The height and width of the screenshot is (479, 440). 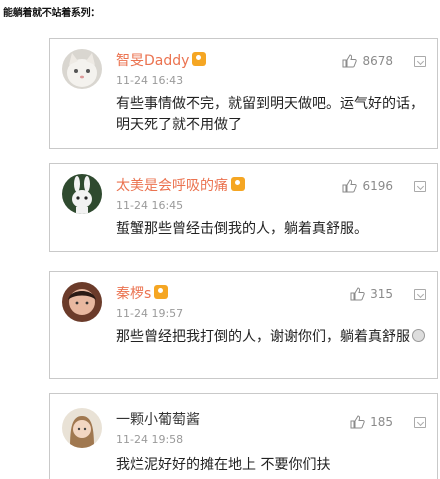 I want to click on like-button: 8678, so click(x=367, y=61).